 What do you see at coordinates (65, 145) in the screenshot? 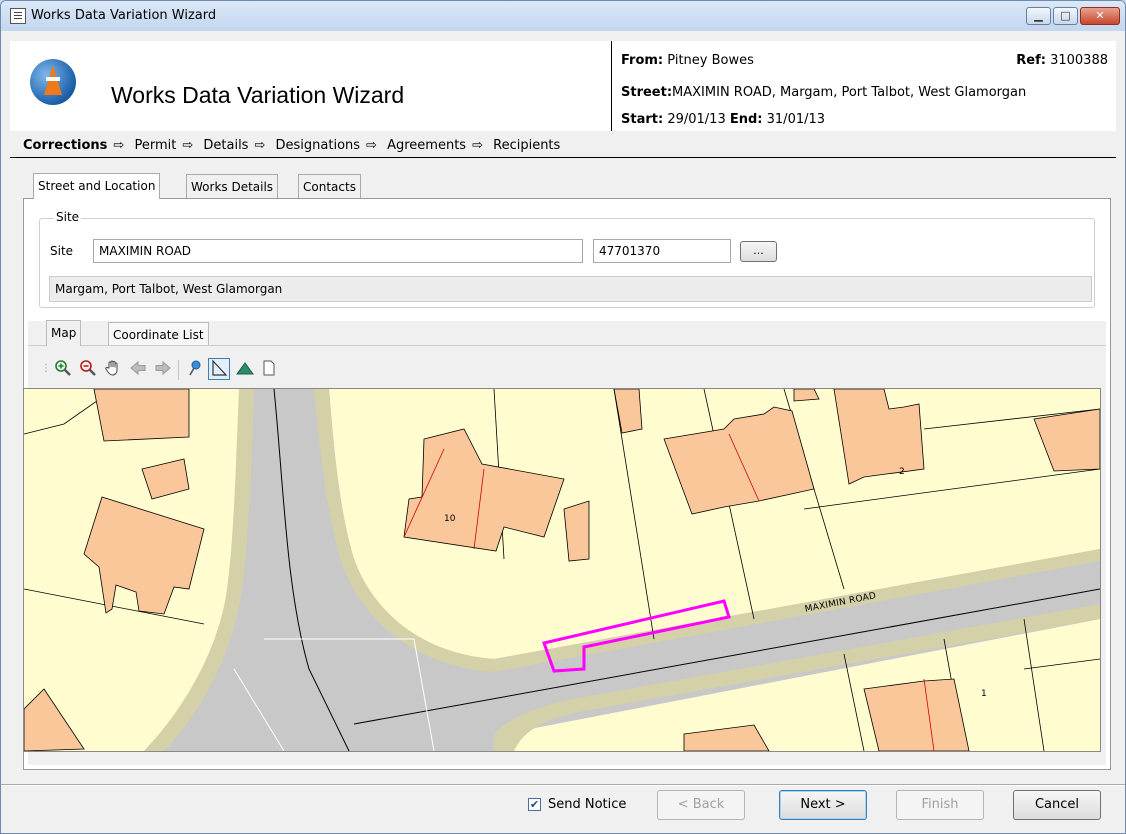
I see `step-corrections: Corrections` at bounding box center [65, 145].